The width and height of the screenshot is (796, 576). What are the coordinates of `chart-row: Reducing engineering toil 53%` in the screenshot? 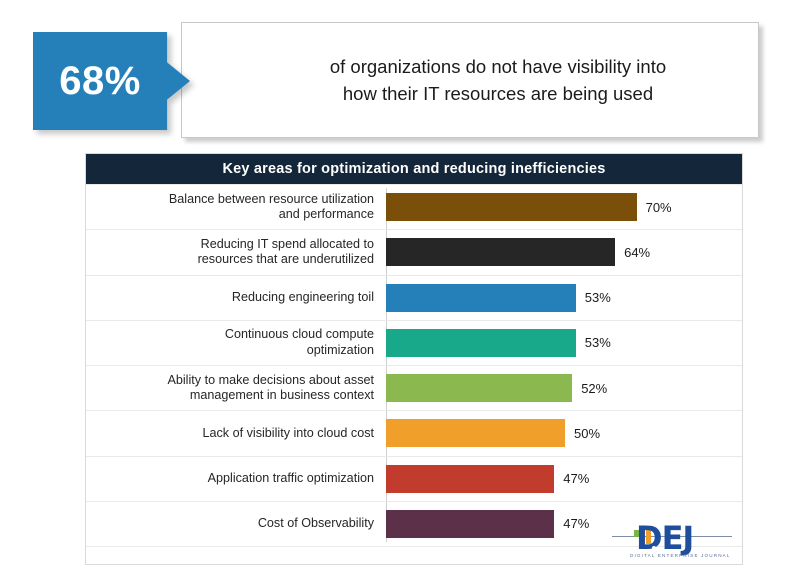 It's located at (414, 298).